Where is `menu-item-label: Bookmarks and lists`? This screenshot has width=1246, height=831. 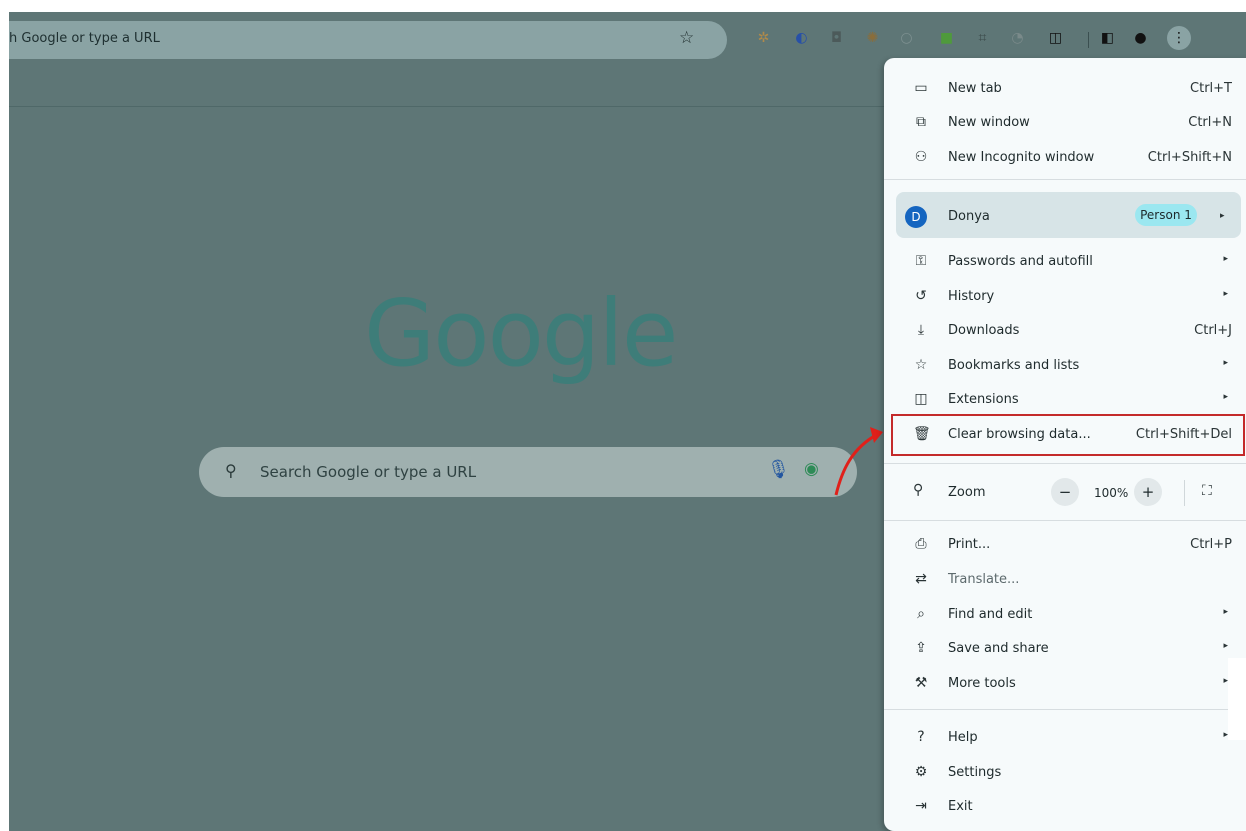
menu-item-label: Bookmarks and lists is located at coordinates (1014, 365).